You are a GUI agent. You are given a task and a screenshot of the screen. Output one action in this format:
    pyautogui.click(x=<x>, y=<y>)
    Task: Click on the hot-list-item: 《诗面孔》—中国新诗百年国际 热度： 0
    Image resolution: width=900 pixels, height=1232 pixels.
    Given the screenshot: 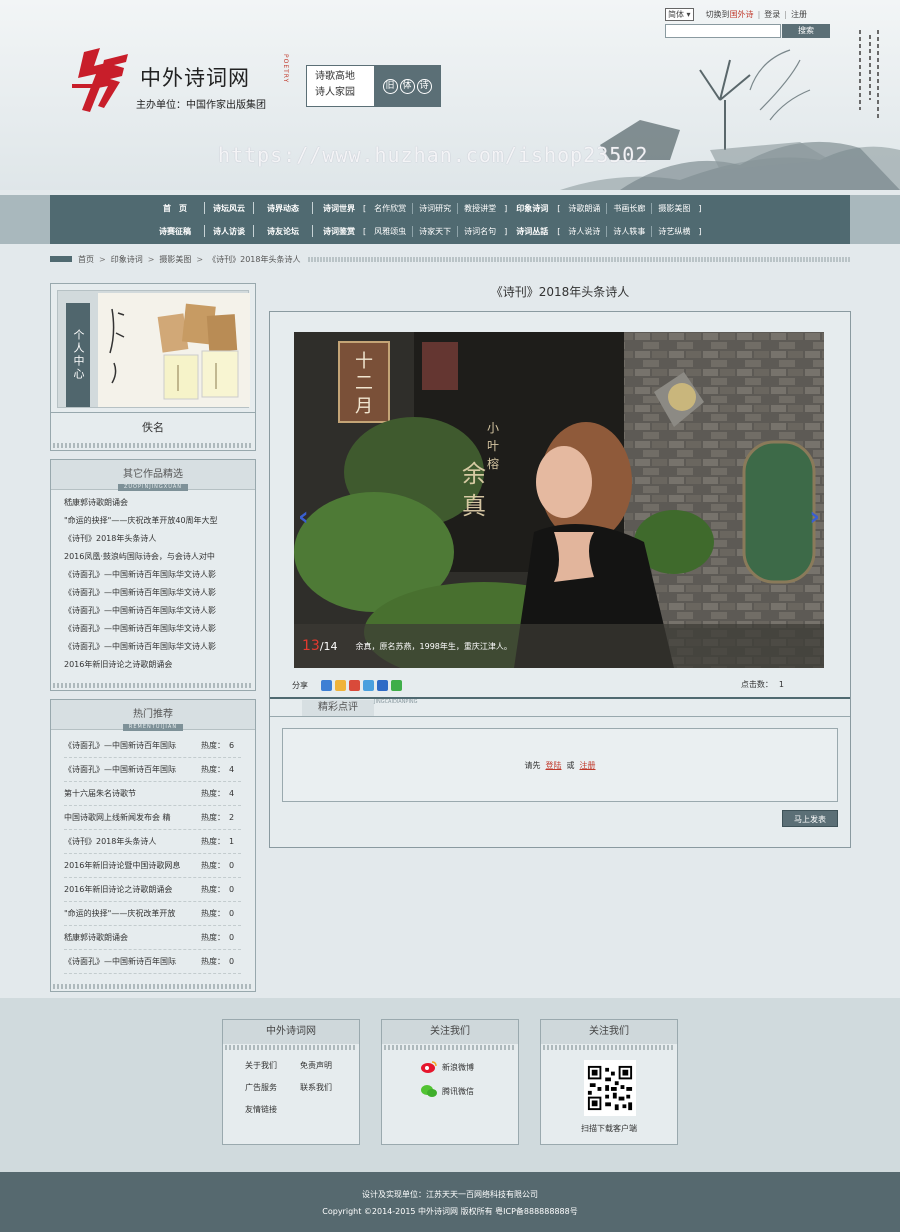 What is the action you would take?
    pyautogui.click(x=152, y=962)
    